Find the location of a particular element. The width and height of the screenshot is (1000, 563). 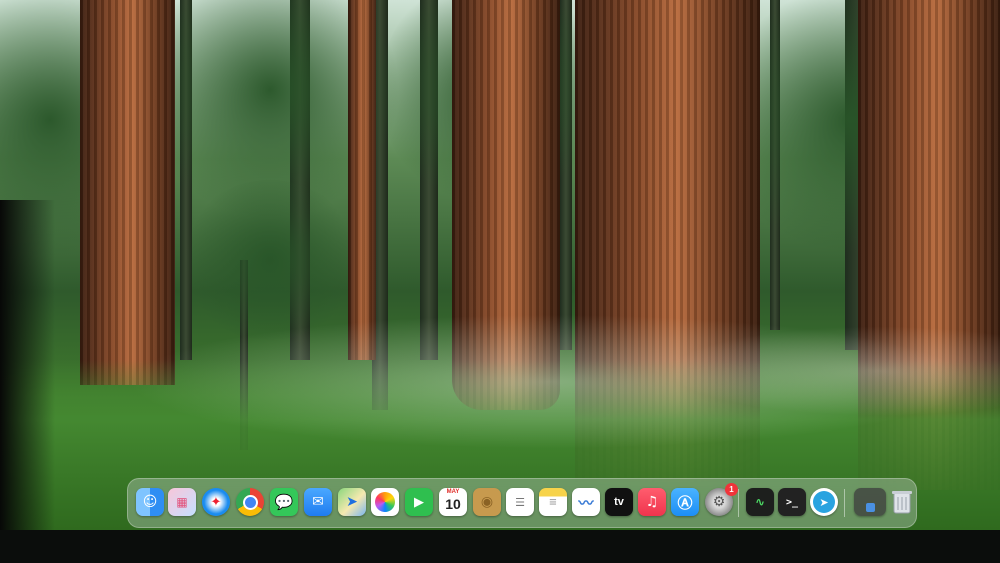

terminal-icon: >_ is located at coordinates (792, 502).